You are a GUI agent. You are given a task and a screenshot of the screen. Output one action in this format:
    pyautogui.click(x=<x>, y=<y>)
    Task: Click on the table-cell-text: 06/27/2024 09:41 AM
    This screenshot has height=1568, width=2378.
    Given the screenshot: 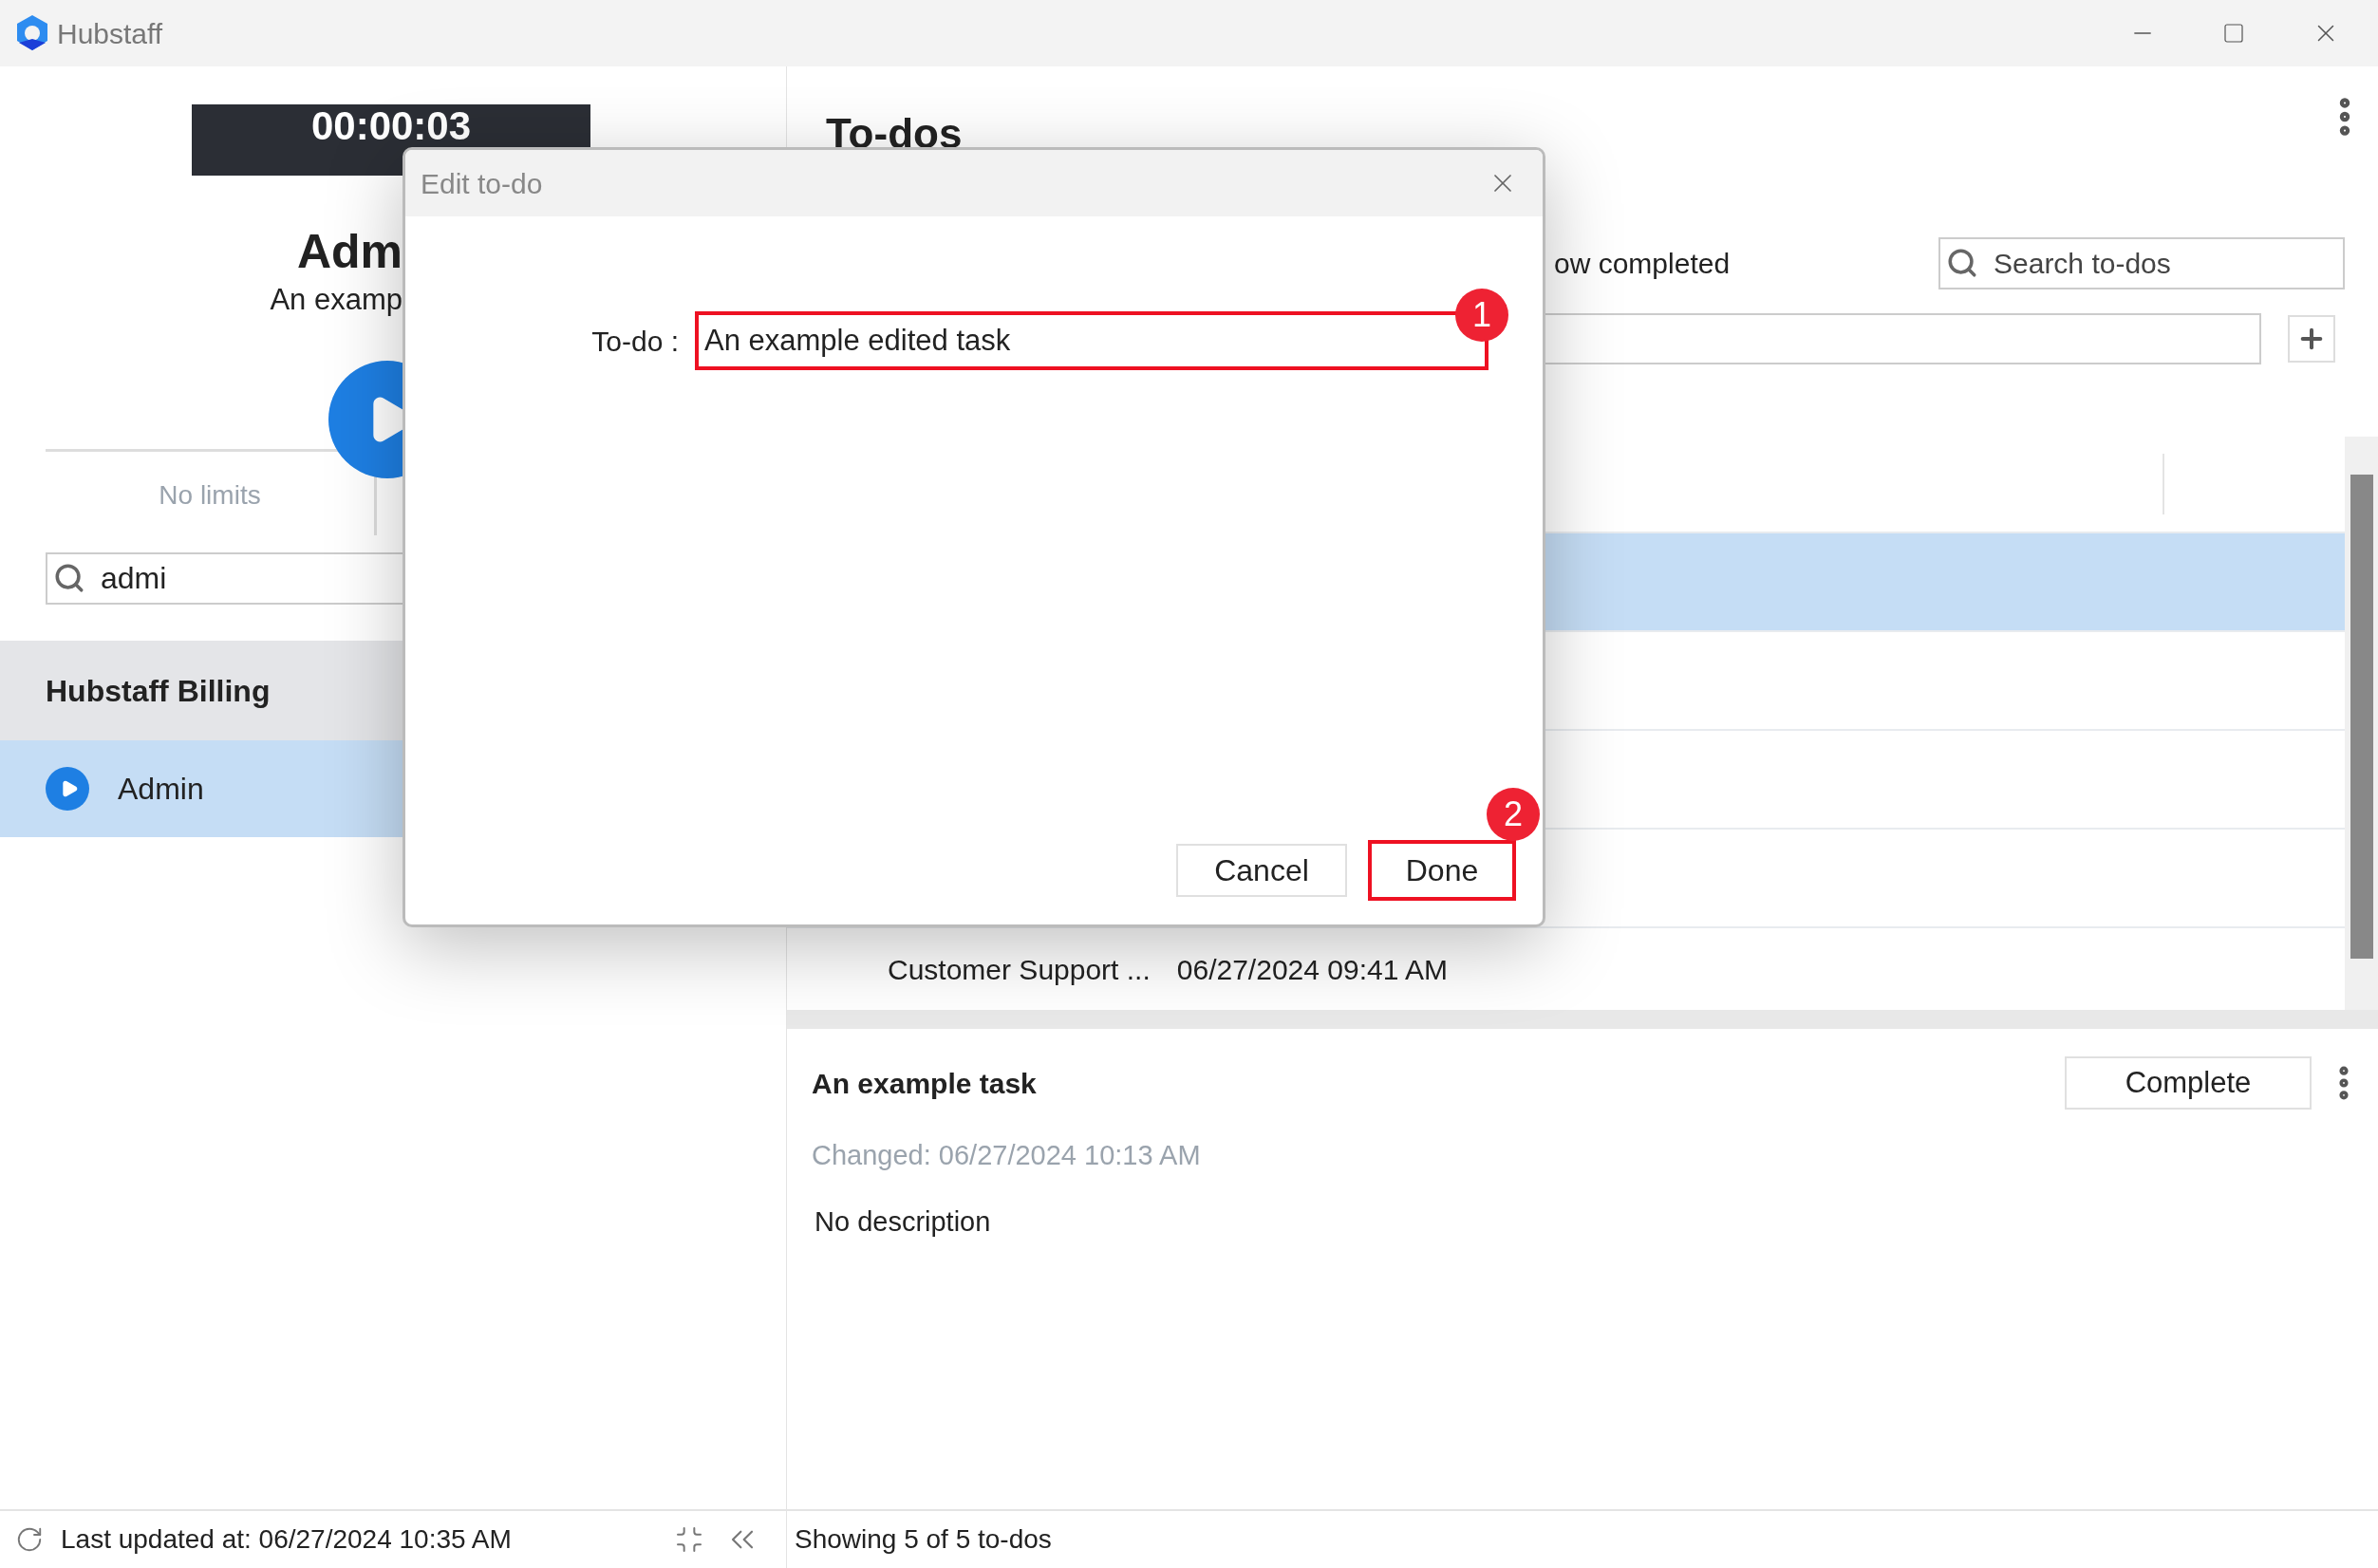 What is the action you would take?
    pyautogui.click(x=1312, y=969)
    